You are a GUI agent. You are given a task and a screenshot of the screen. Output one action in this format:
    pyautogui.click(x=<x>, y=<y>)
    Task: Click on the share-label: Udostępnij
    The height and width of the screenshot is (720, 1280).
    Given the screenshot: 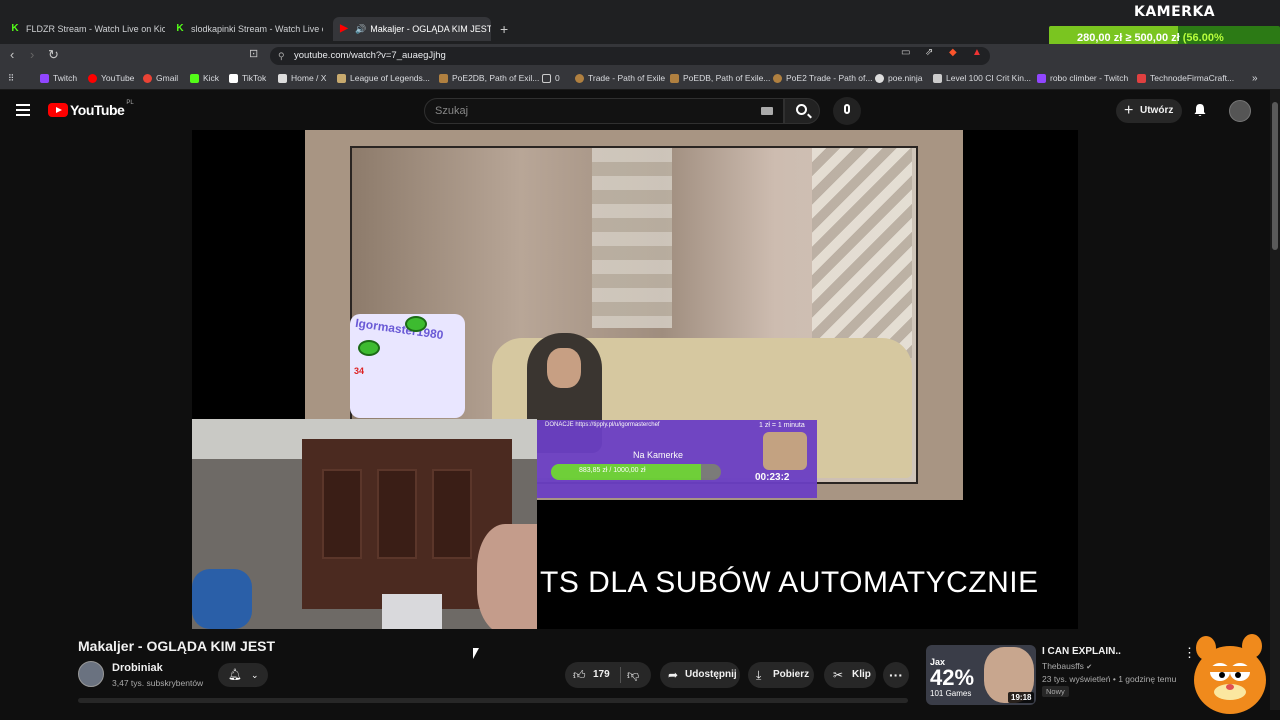 What is the action you would take?
    pyautogui.click(x=711, y=674)
    